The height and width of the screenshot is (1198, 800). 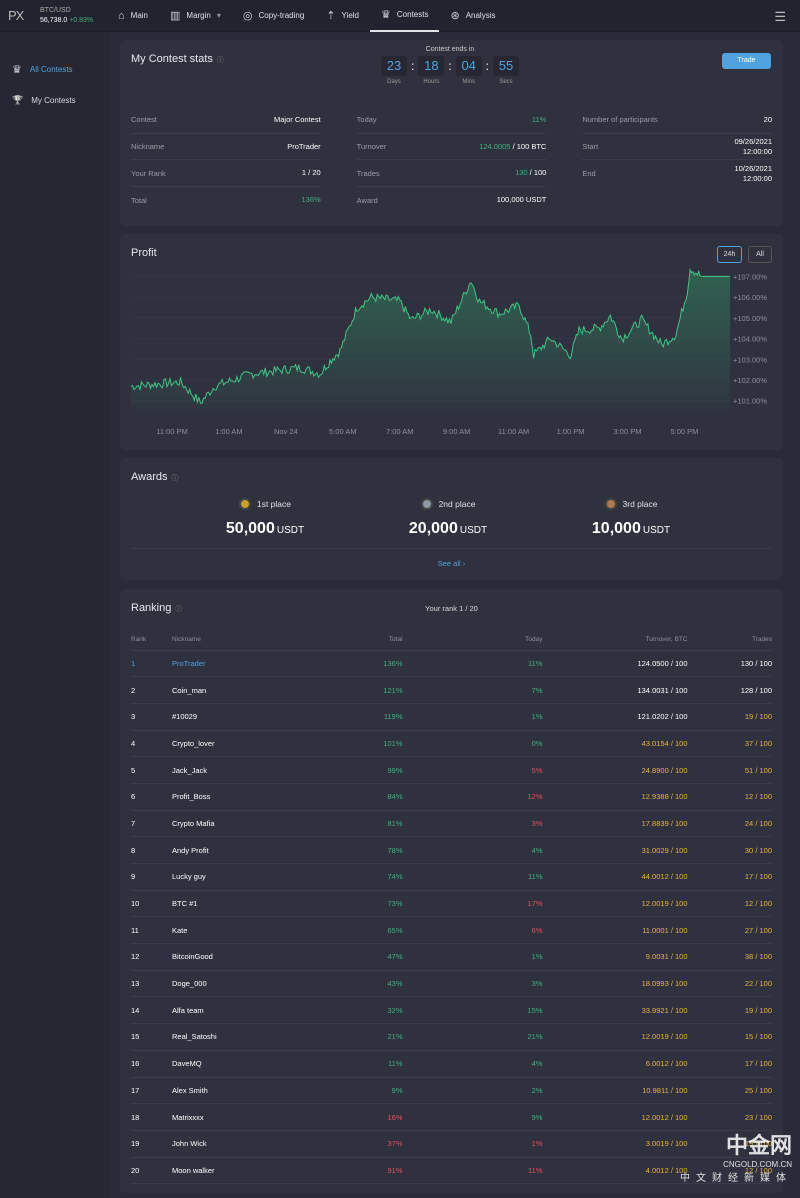 What do you see at coordinates (311, 200) in the screenshot?
I see `stat-value-main: 136%` at bounding box center [311, 200].